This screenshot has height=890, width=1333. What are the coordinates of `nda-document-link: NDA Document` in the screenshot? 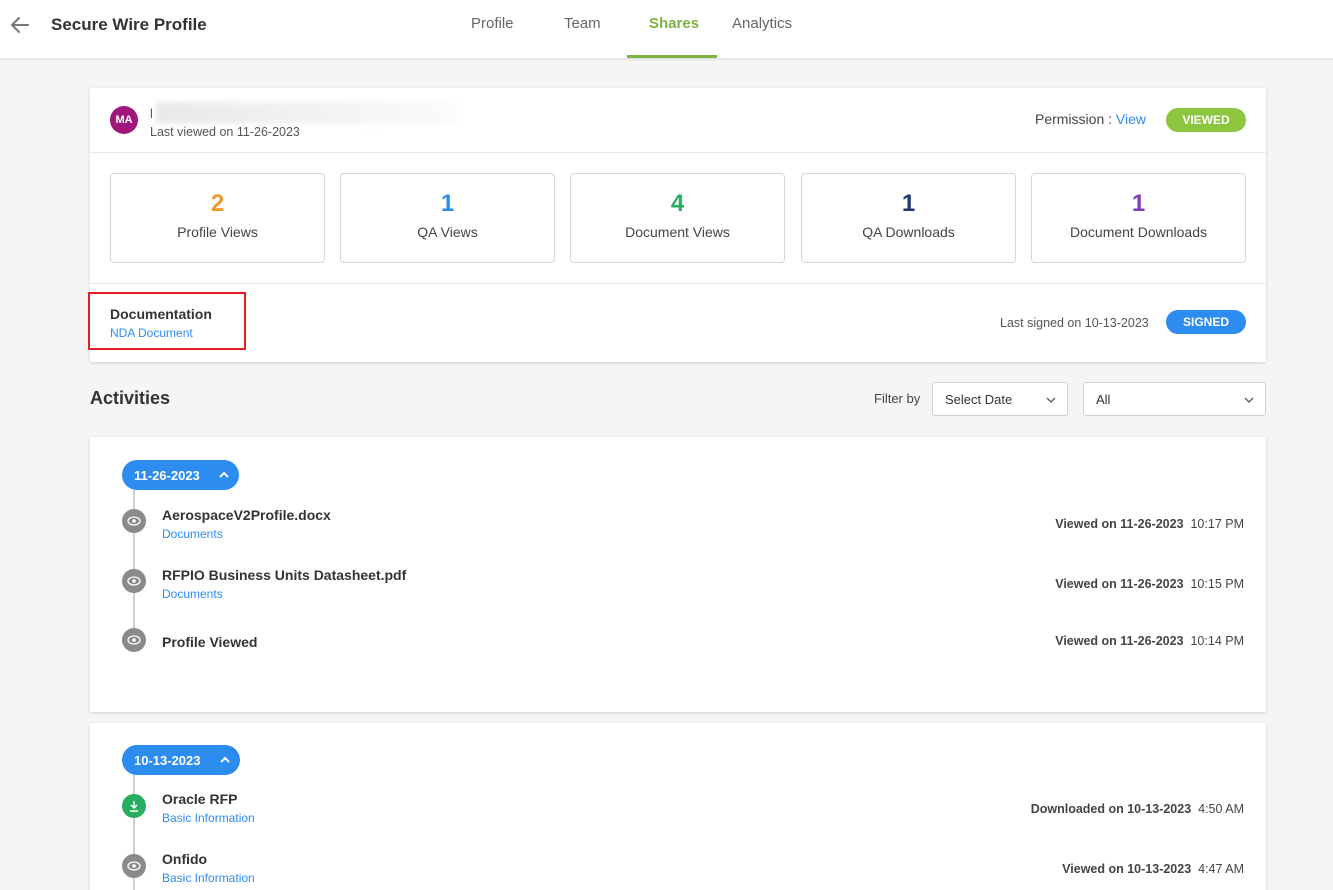 It's located at (151, 333).